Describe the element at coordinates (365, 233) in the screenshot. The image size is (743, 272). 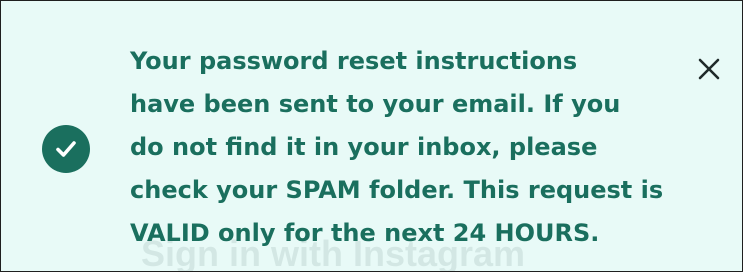
I see `toast-message-line: VALID only for the next 24 HOURS.` at that location.